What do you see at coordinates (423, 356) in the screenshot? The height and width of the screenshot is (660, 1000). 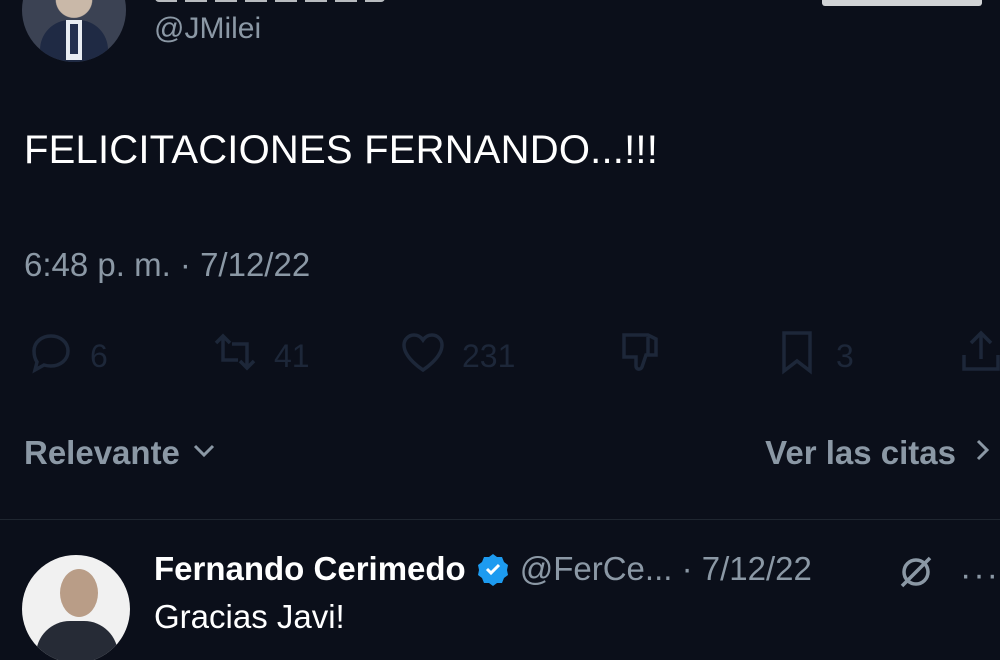 I see `heart-icon` at bounding box center [423, 356].